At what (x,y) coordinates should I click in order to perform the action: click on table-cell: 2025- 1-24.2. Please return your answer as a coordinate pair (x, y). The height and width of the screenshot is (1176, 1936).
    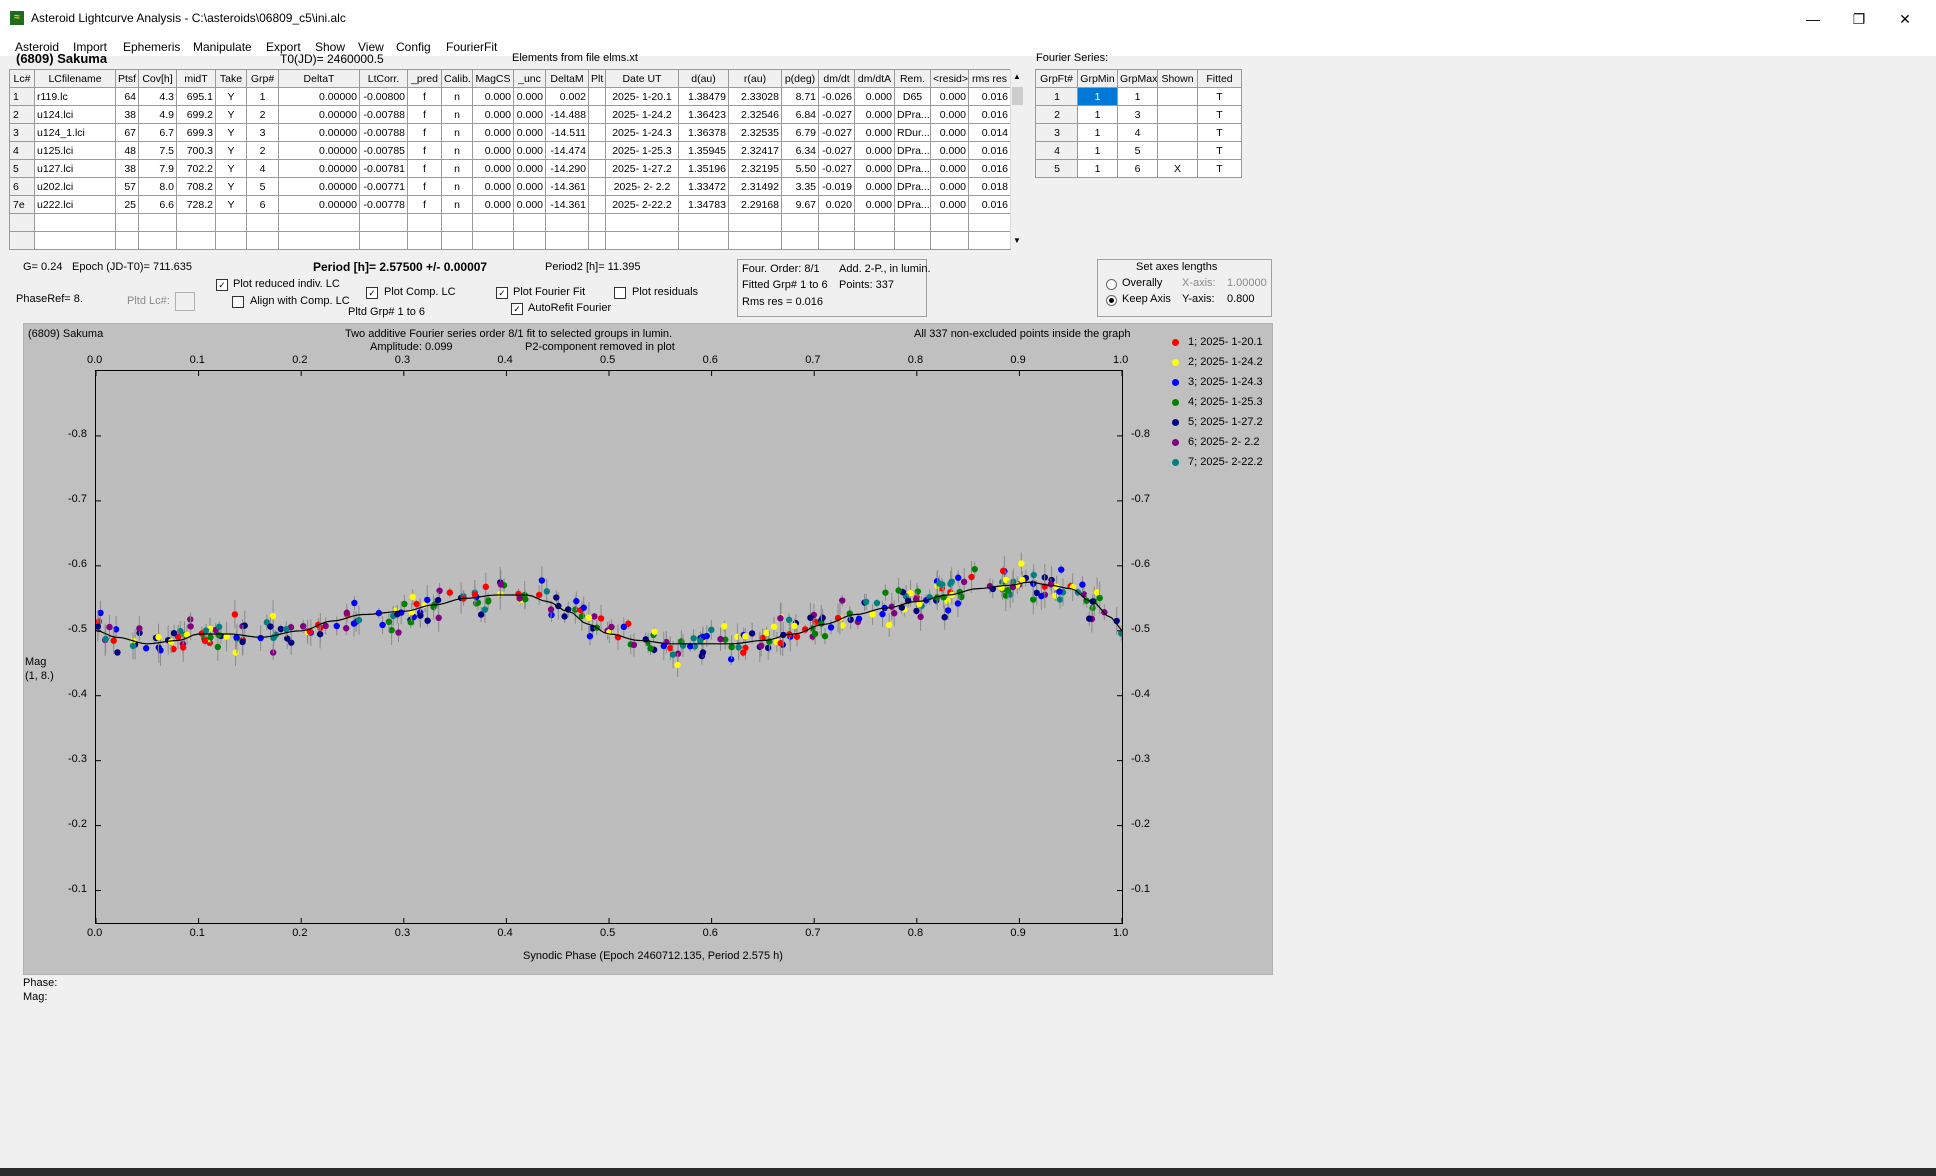
    Looking at the image, I should click on (642, 114).